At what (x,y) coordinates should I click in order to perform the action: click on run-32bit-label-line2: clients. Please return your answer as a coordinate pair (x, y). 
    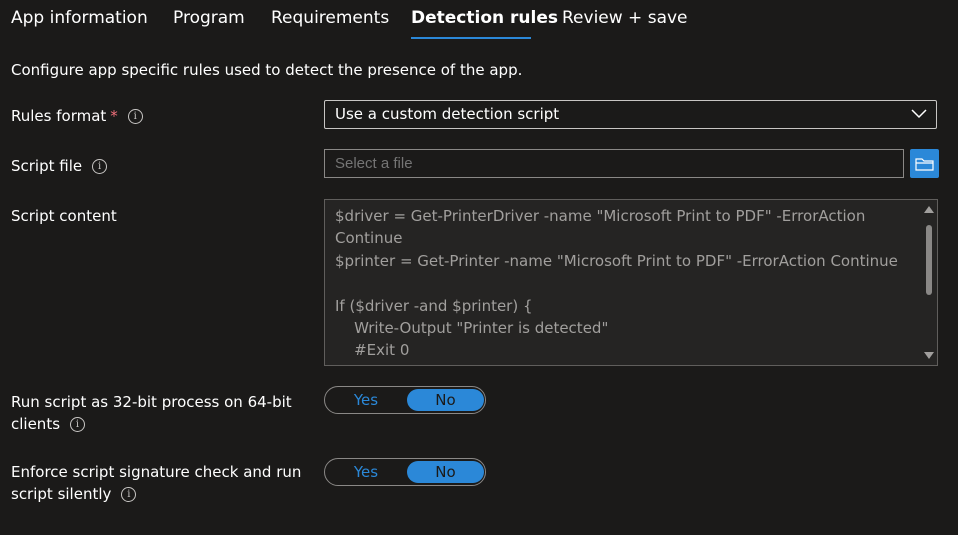
    Looking at the image, I should click on (36, 424).